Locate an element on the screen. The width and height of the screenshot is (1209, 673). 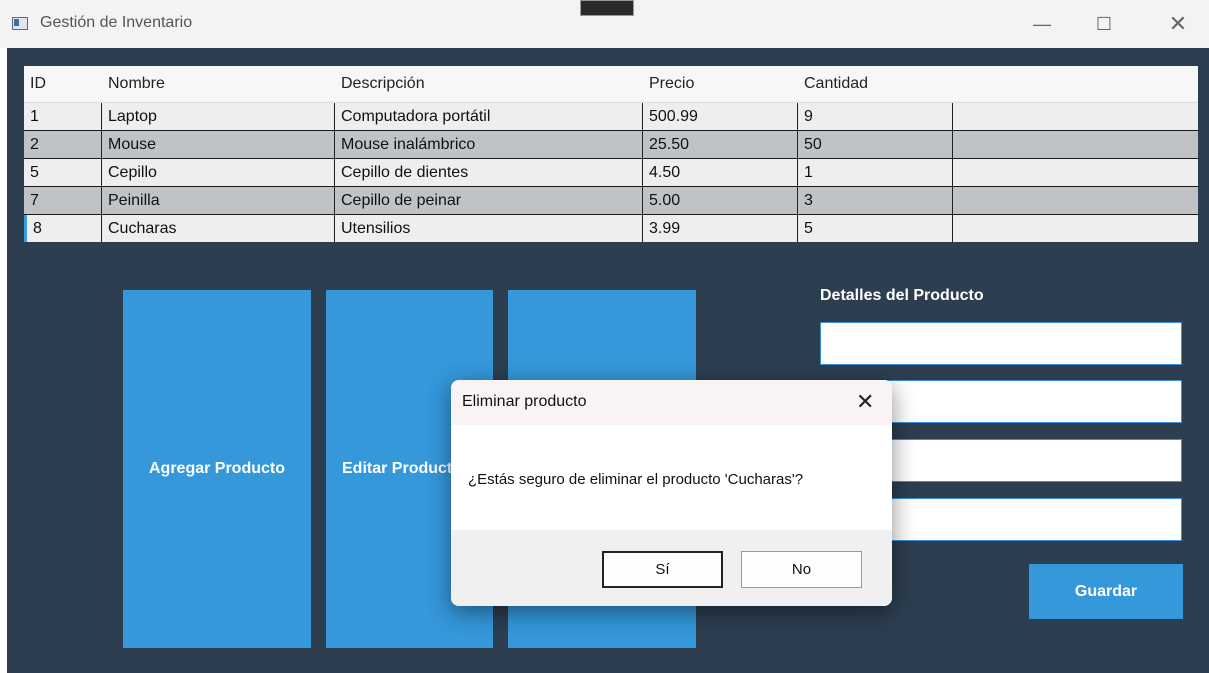
cell-nombre: Mouse is located at coordinates (218, 144).